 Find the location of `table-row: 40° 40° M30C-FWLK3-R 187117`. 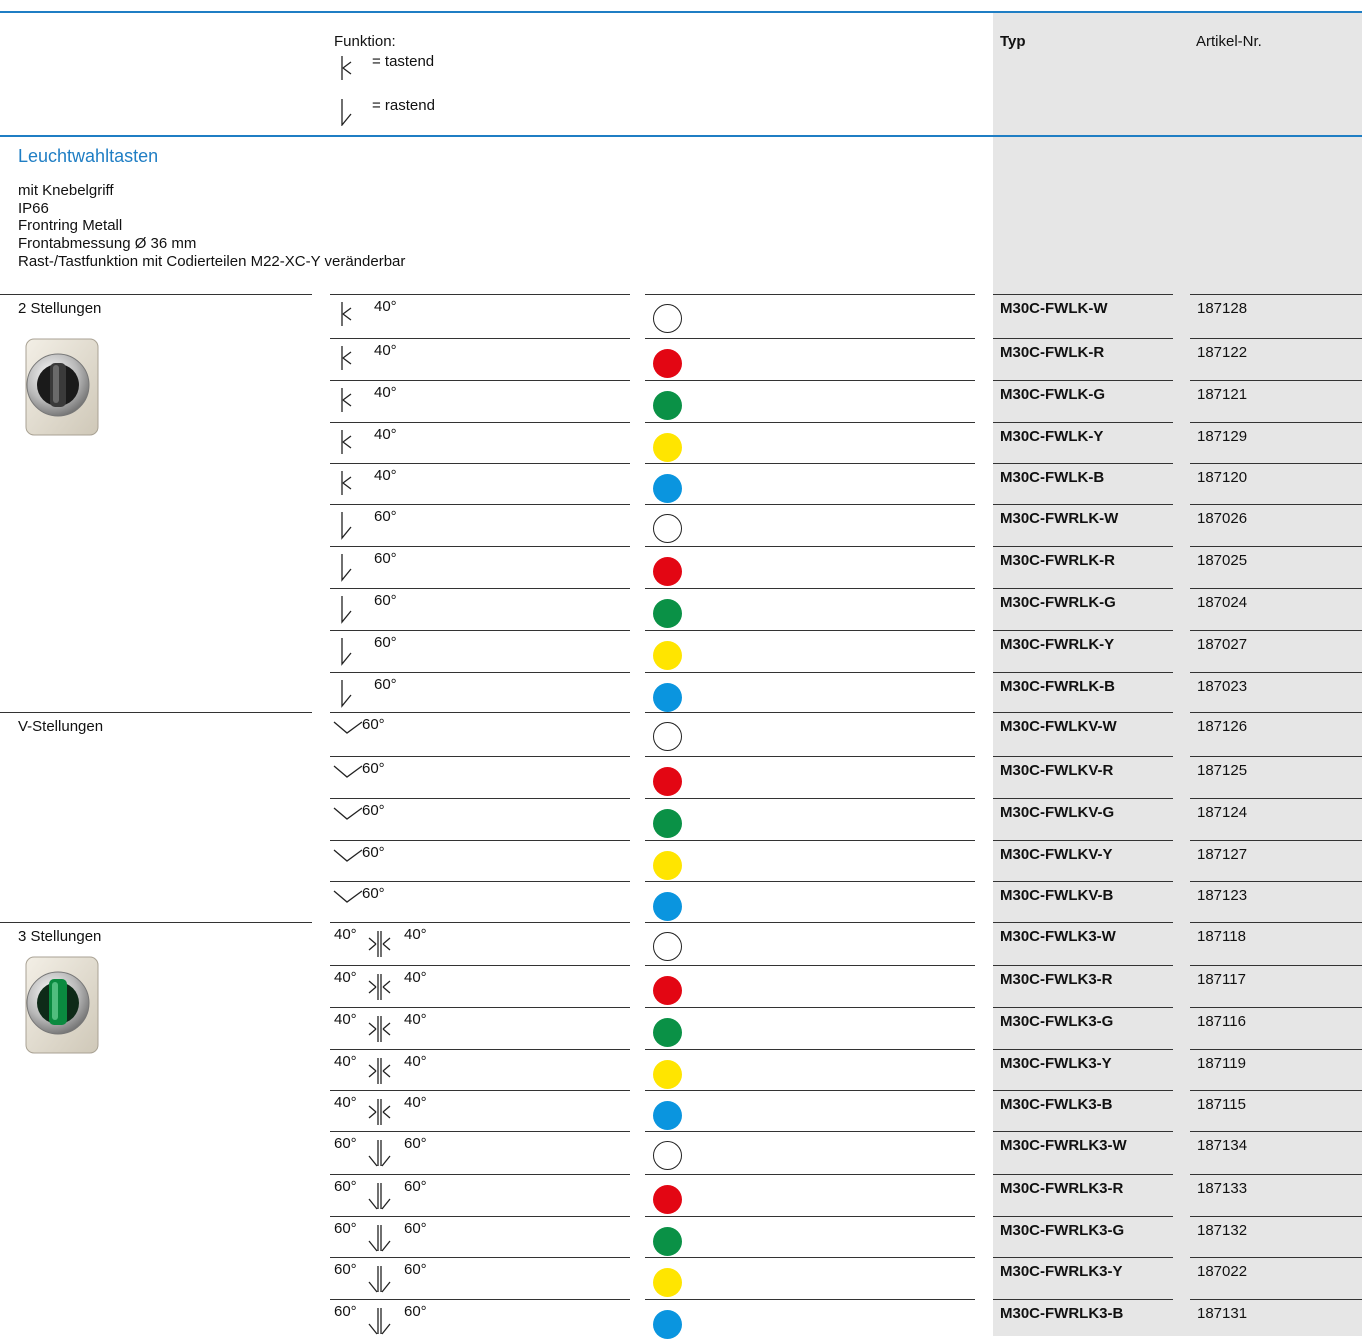

table-row: 40° 40° M30C-FWLK3-R 187117 is located at coordinates (681, 985).